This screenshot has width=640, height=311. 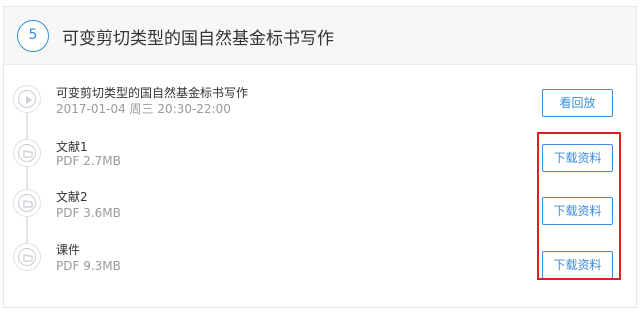 What do you see at coordinates (152, 93) in the screenshot?
I see `item-title: 可变剪切类型的国自然基金标书写作` at bounding box center [152, 93].